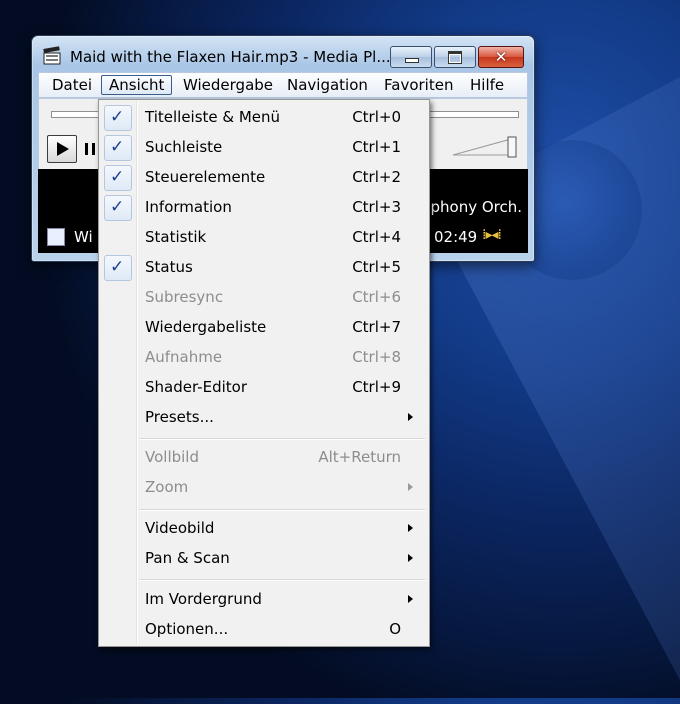 This screenshot has height=704, width=680. Describe the element at coordinates (188, 207) in the screenshot. I see `menu-item-label: Information` at that location.